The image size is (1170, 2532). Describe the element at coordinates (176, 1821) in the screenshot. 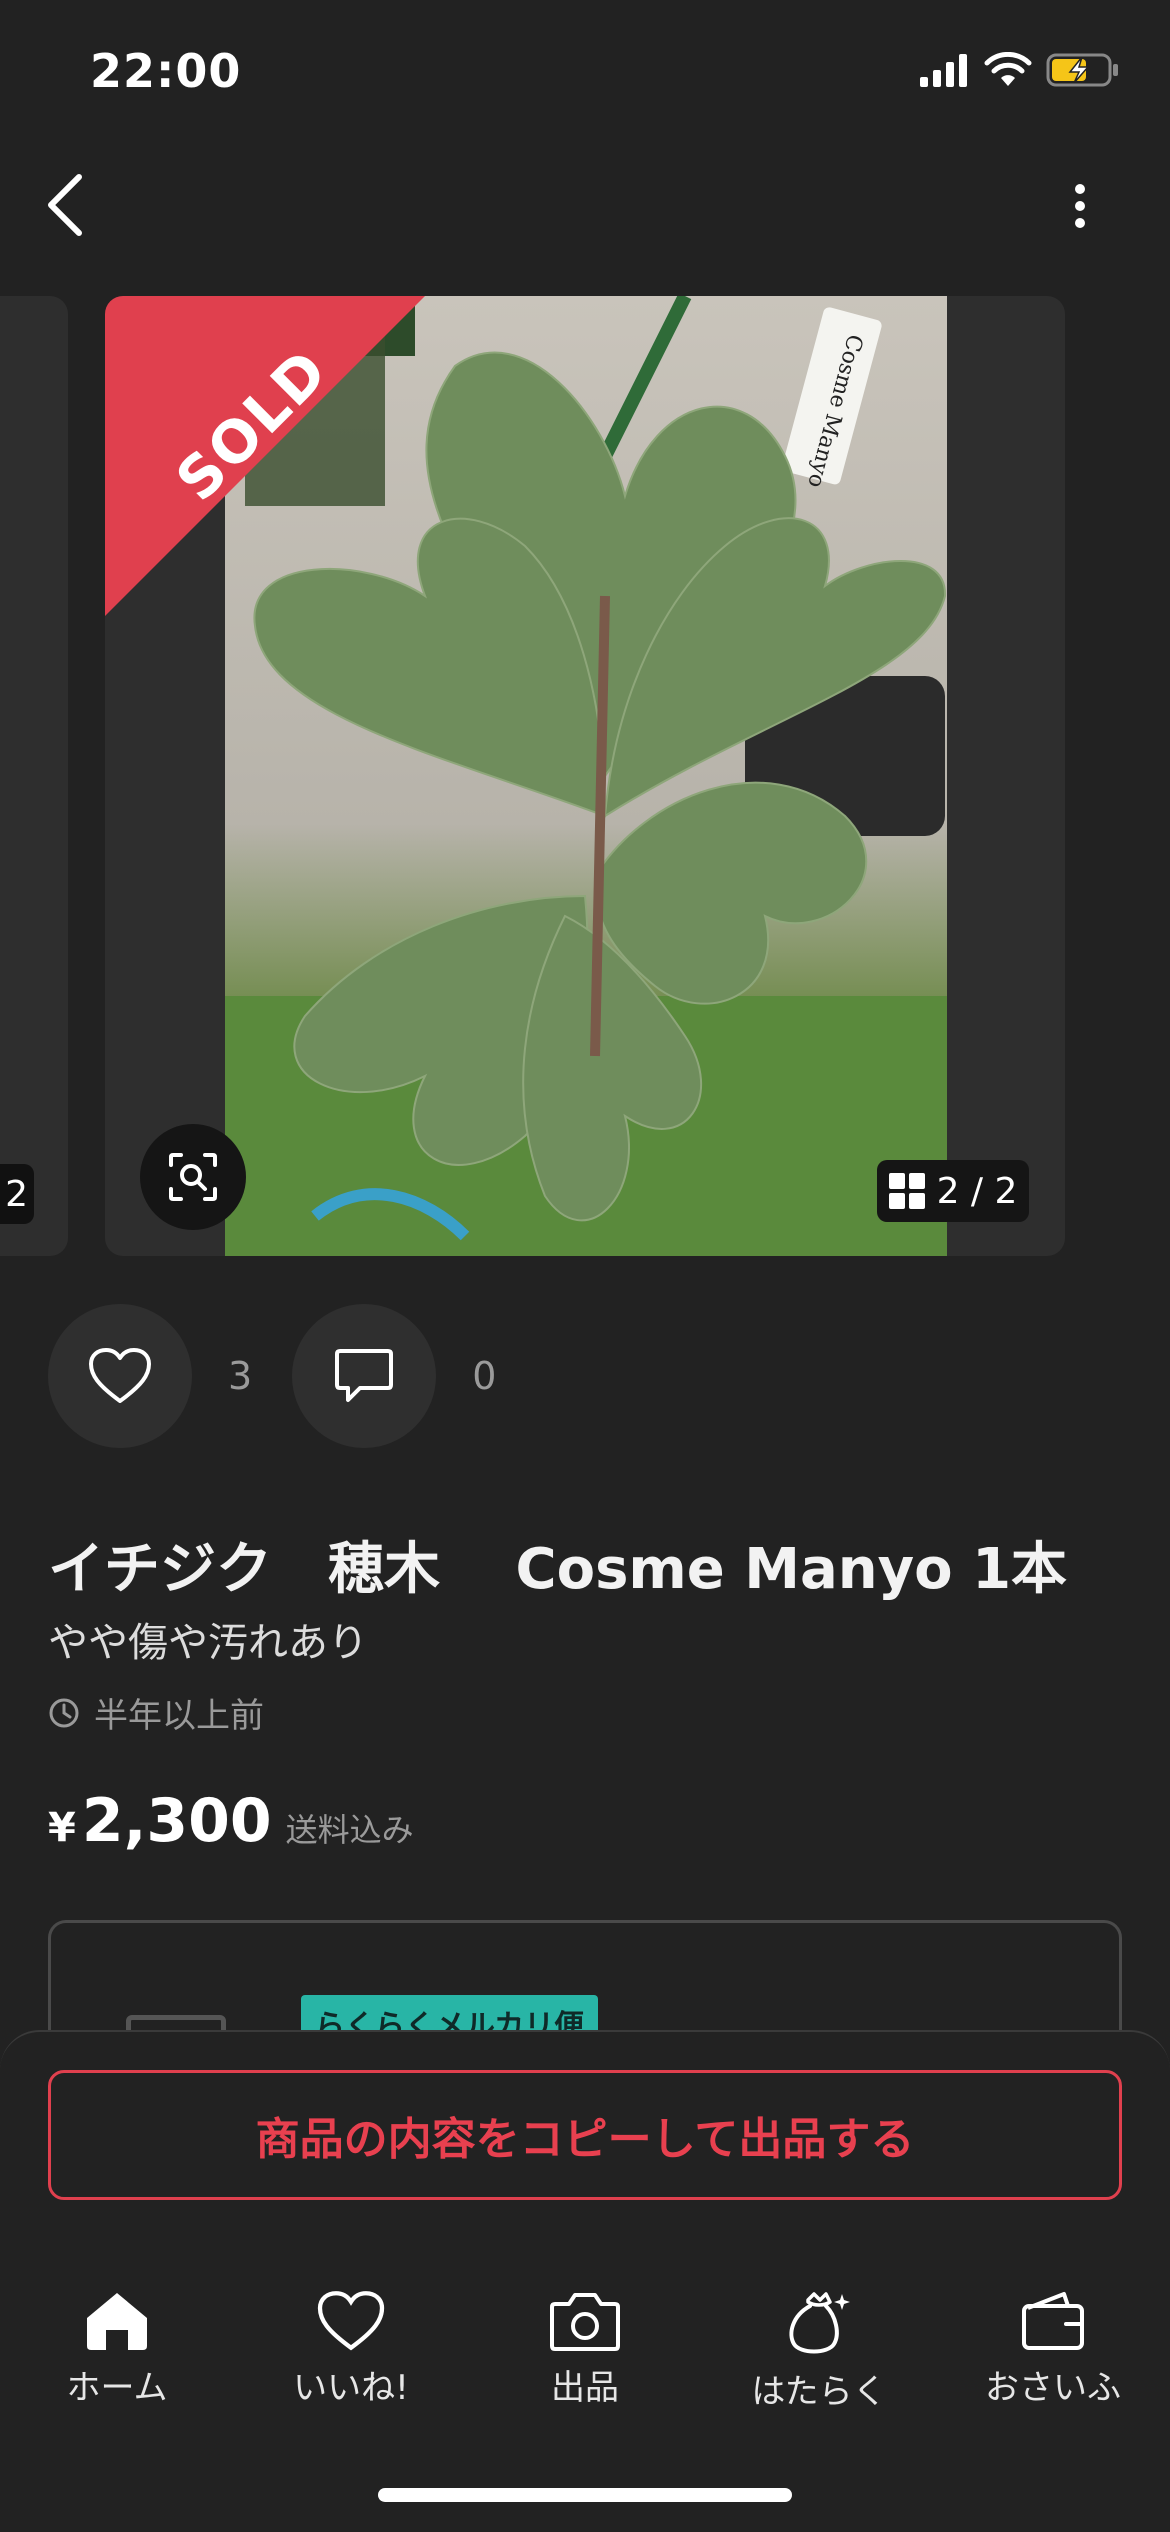

I see `price-value: 2,300` at that location.